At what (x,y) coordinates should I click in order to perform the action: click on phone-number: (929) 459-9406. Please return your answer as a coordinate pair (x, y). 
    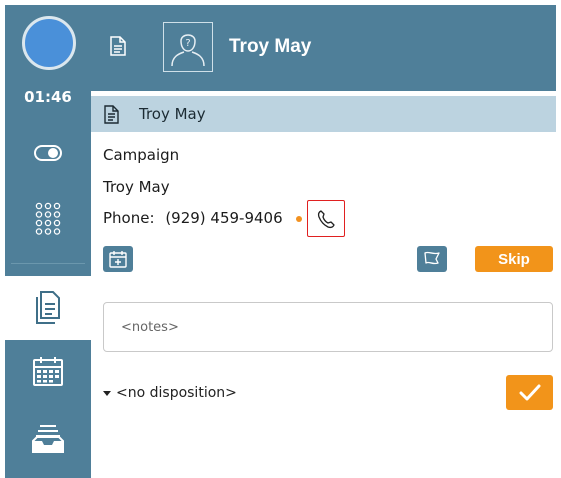
    Looking at the image, I should click on (224, 218).